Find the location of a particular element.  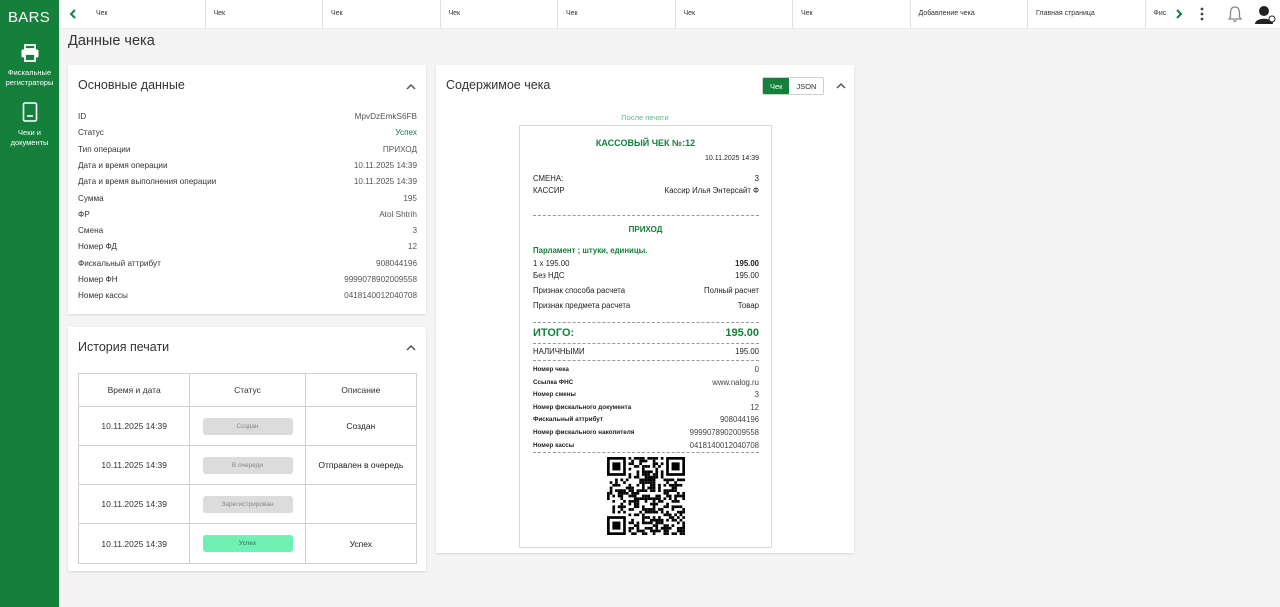

column-header: Описание is located at coordinates (361, 390).